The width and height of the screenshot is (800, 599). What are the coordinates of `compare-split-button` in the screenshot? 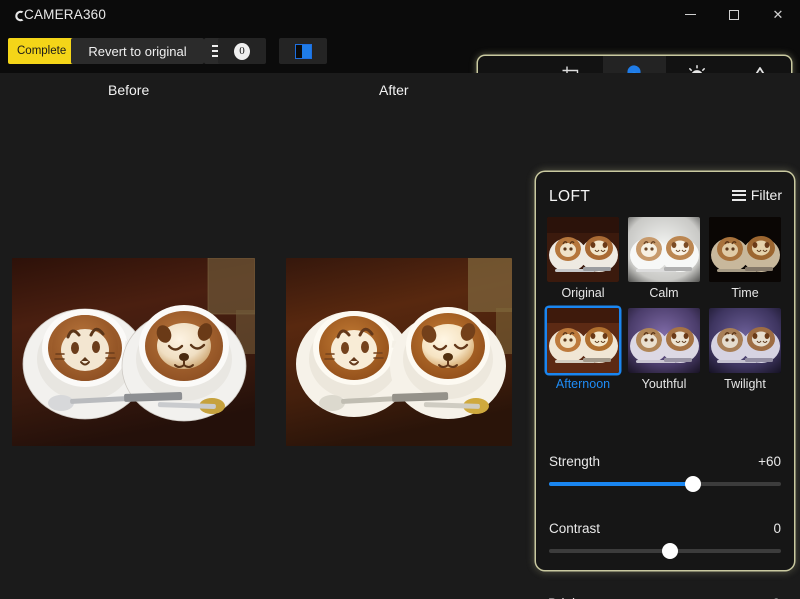 It's located at (303, 51).